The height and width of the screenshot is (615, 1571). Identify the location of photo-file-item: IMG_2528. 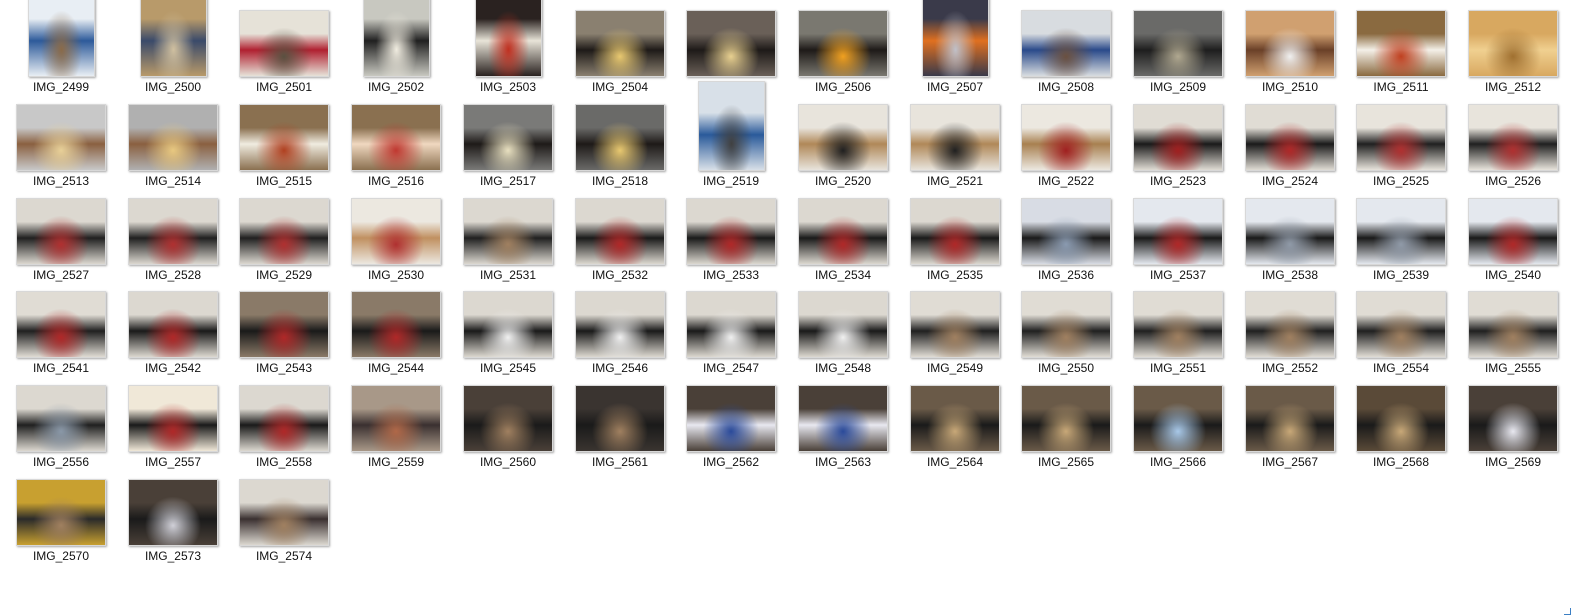
(173, 240).